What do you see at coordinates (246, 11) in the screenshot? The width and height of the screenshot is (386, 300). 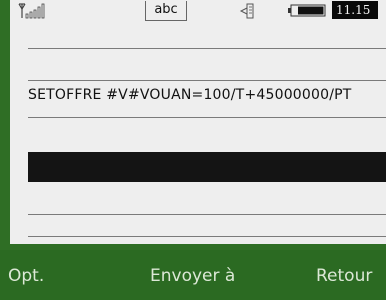 I see `keyboard-icon` at bounding box center [246, 11].